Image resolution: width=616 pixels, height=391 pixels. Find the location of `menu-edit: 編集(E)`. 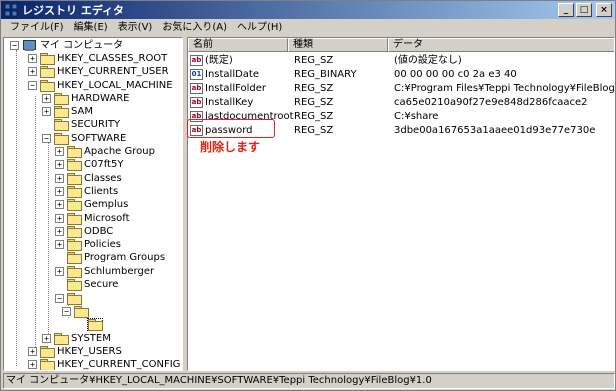

menu-edit: 編集(E) is located at coordinates (91, 27).